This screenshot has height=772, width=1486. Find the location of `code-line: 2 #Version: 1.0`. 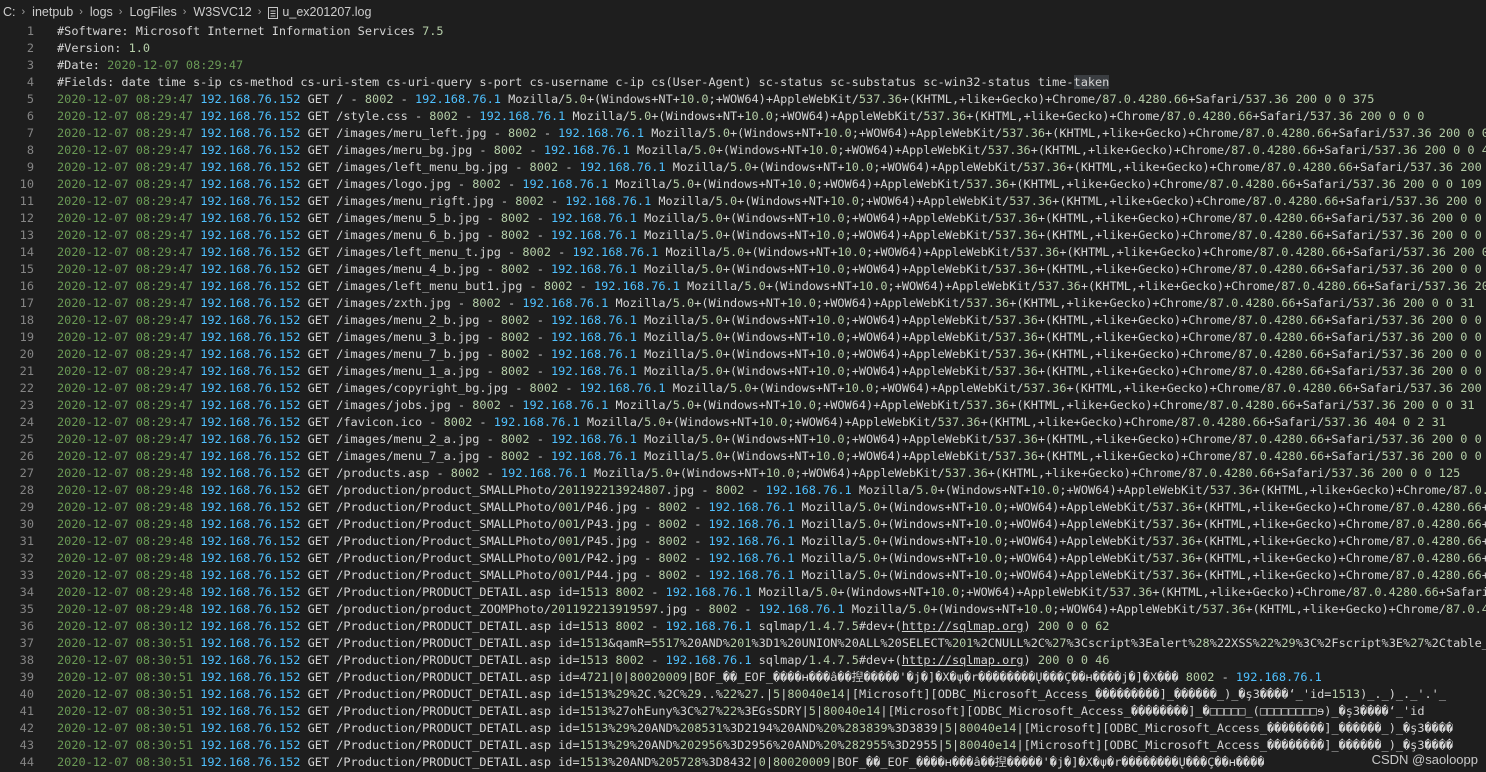

code-line: 2 #Version: 1.0 is located at coordinates (743, 48).